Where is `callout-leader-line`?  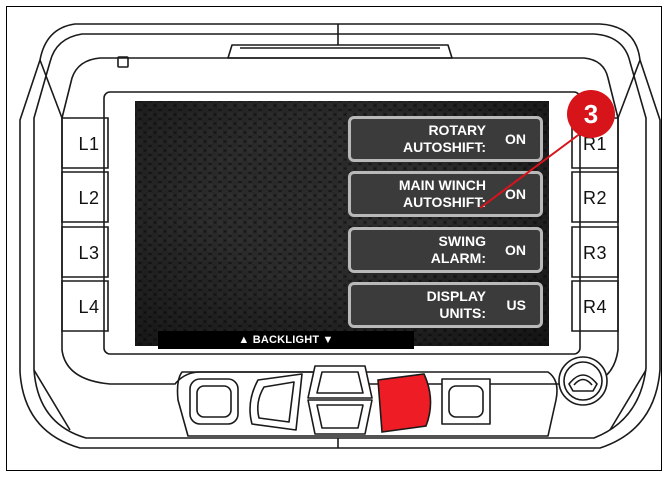
callout-leader-line is located at coordinates (532, 169).